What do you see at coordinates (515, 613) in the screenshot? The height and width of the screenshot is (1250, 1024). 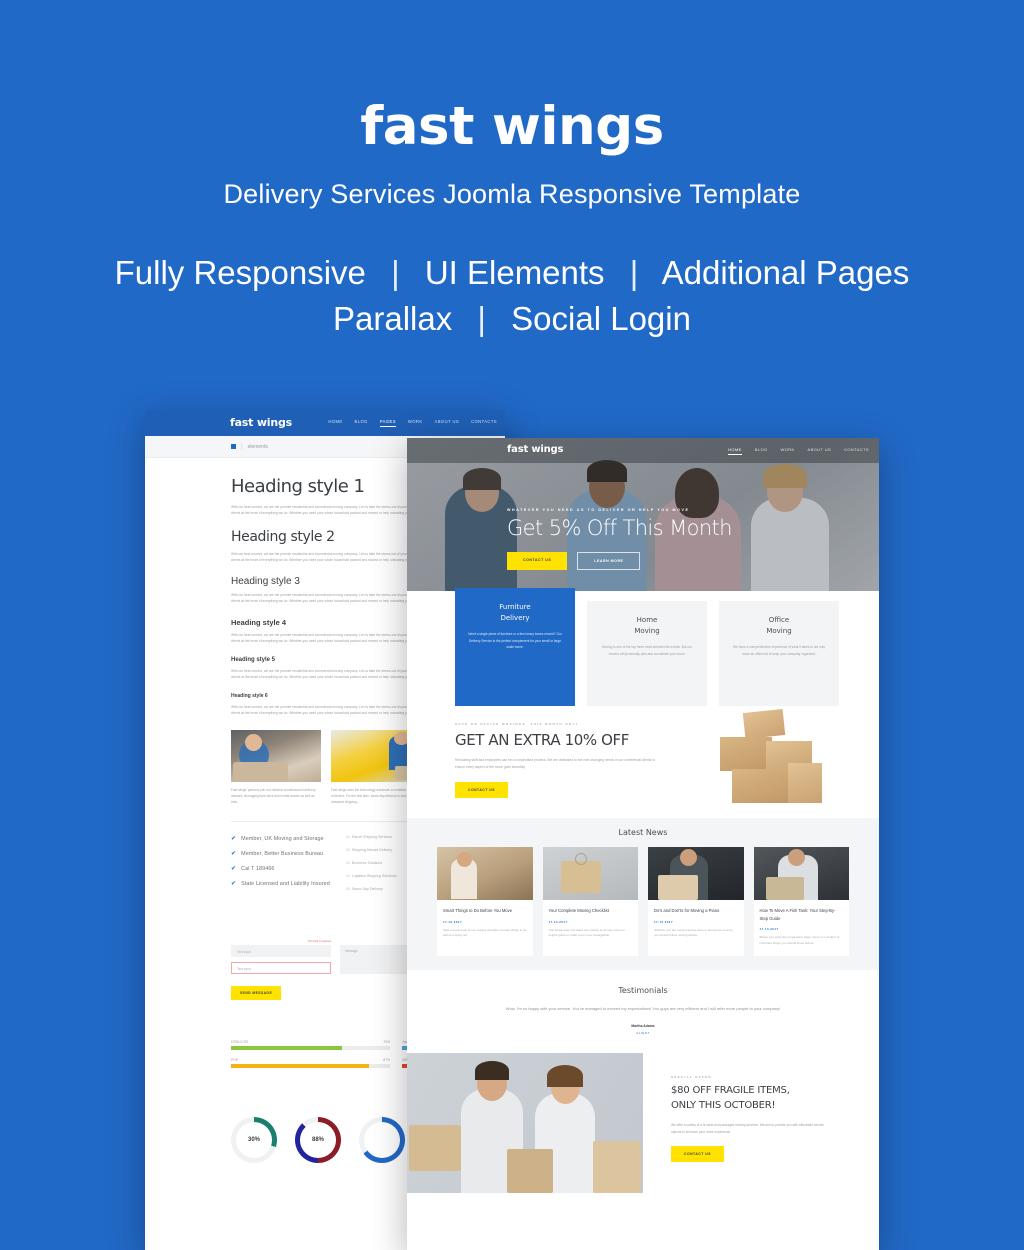 I see `card-title: Furniture Delivery` at bounding box center [515, 613].